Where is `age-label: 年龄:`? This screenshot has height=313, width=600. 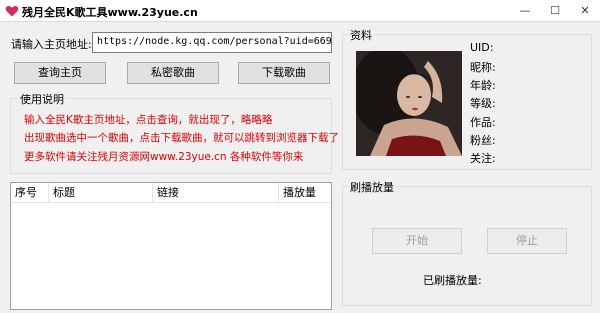
age-label: 年龄: is located at coordinates (483, 85).